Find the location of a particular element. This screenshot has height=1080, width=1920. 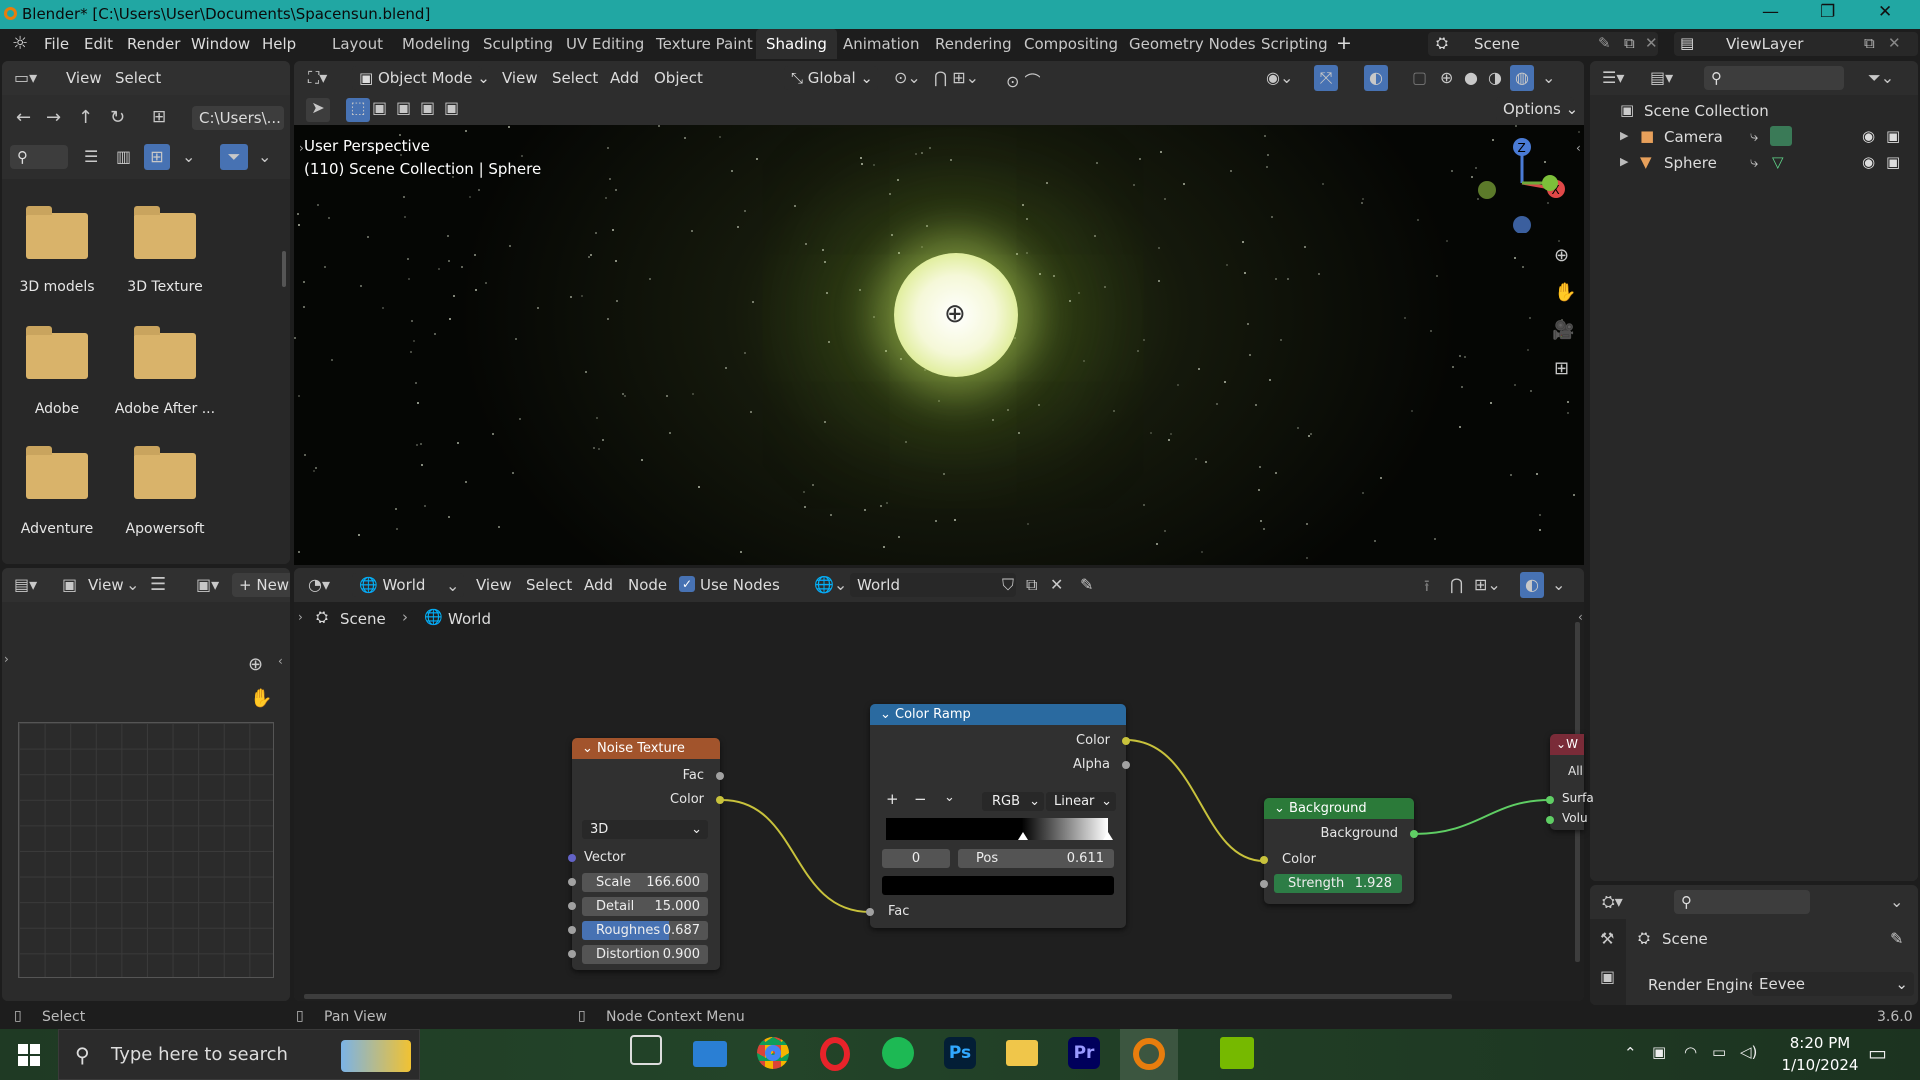

ramp-out-alpha-socket is located at coordinates (1126, 765).